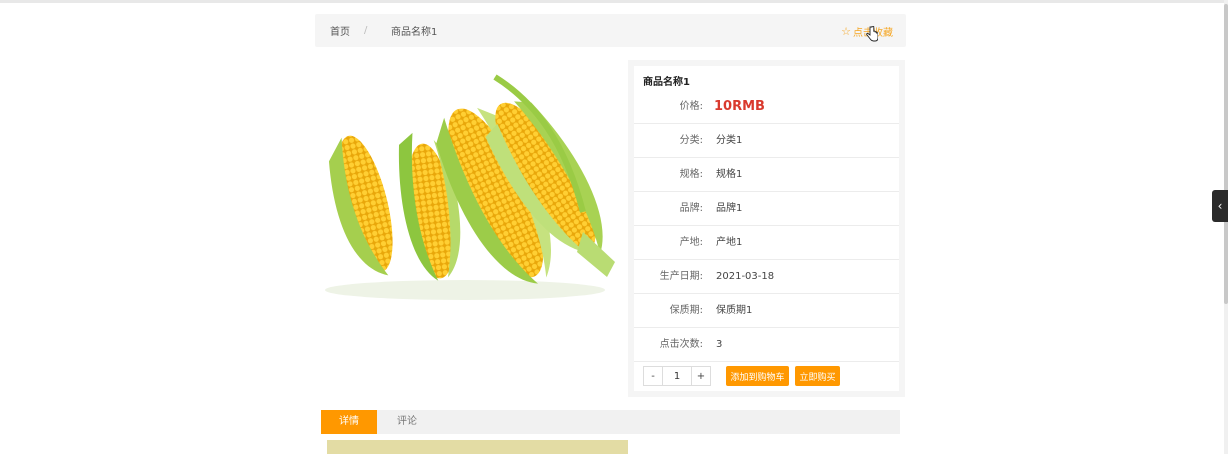 Image resolution: width=1228 pixels, height=454 pixels. I want to click on info-label: 品牌:, so click(691, 208).